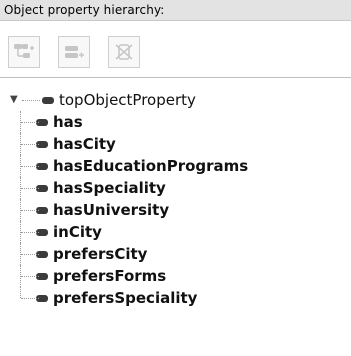  What do you see at coordinates (111, 210) in the screenshot?
I see `property-label: hasUniversity` at bounding box center [111, 210].